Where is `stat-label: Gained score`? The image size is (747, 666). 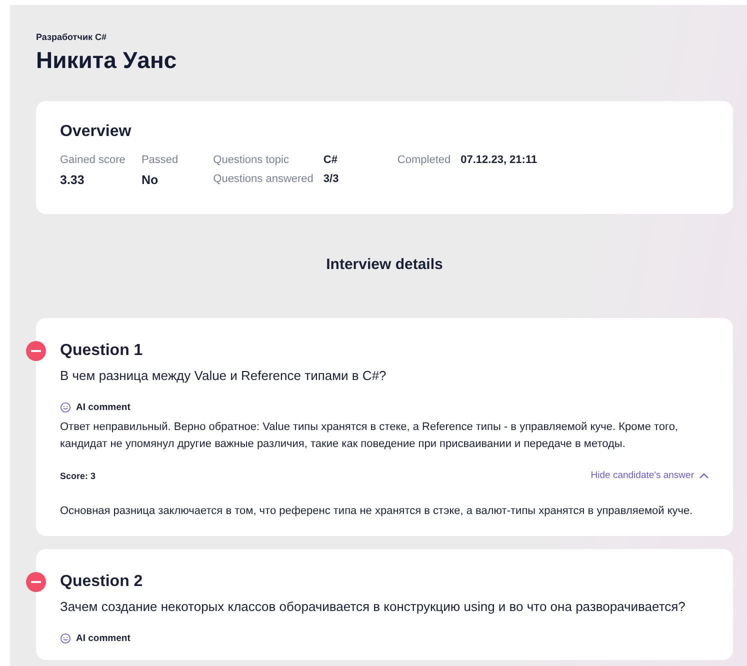
stat-label: Gained score is located at coordinates (93, 160).